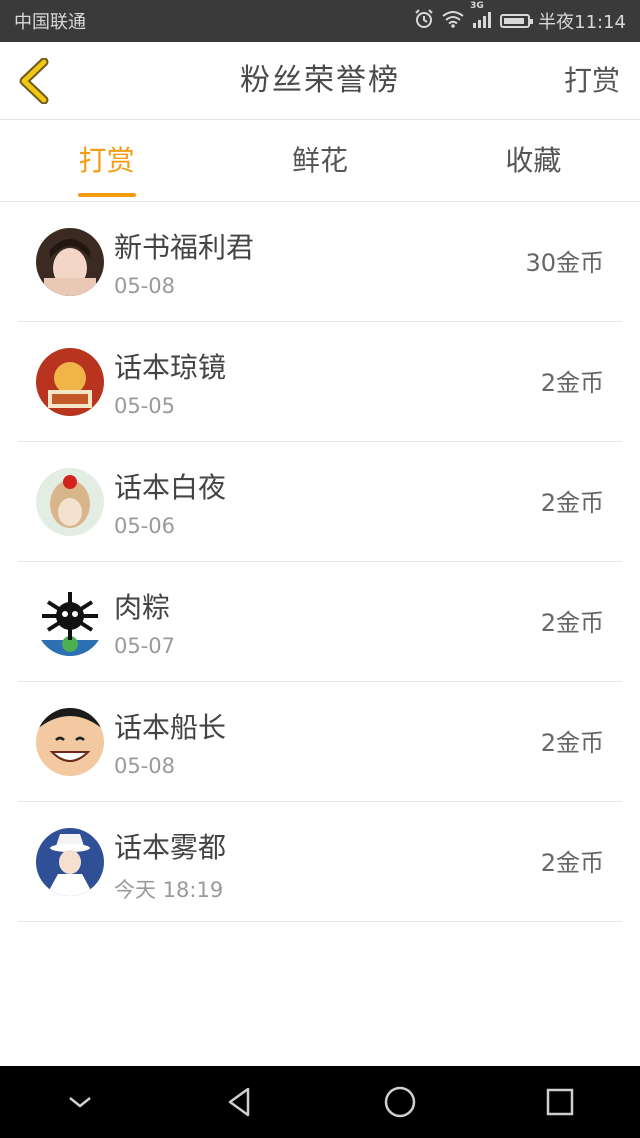 The height and width of the screenshot is (1138, 640). Describe the element at coordinates (145, 646) in the screenshot. I see `reward-date: 05-07` at that location.